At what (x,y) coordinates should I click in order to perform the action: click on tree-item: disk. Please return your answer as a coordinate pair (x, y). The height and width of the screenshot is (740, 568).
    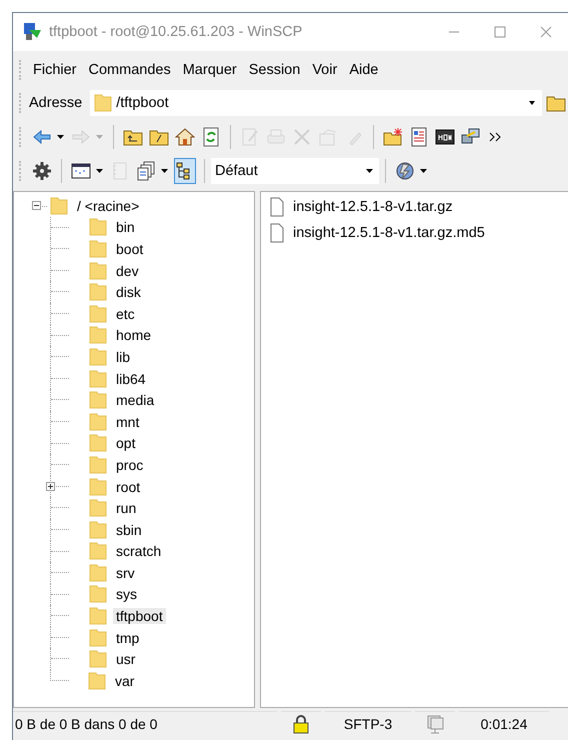
    Looking at the image, I should click on (128, 292).